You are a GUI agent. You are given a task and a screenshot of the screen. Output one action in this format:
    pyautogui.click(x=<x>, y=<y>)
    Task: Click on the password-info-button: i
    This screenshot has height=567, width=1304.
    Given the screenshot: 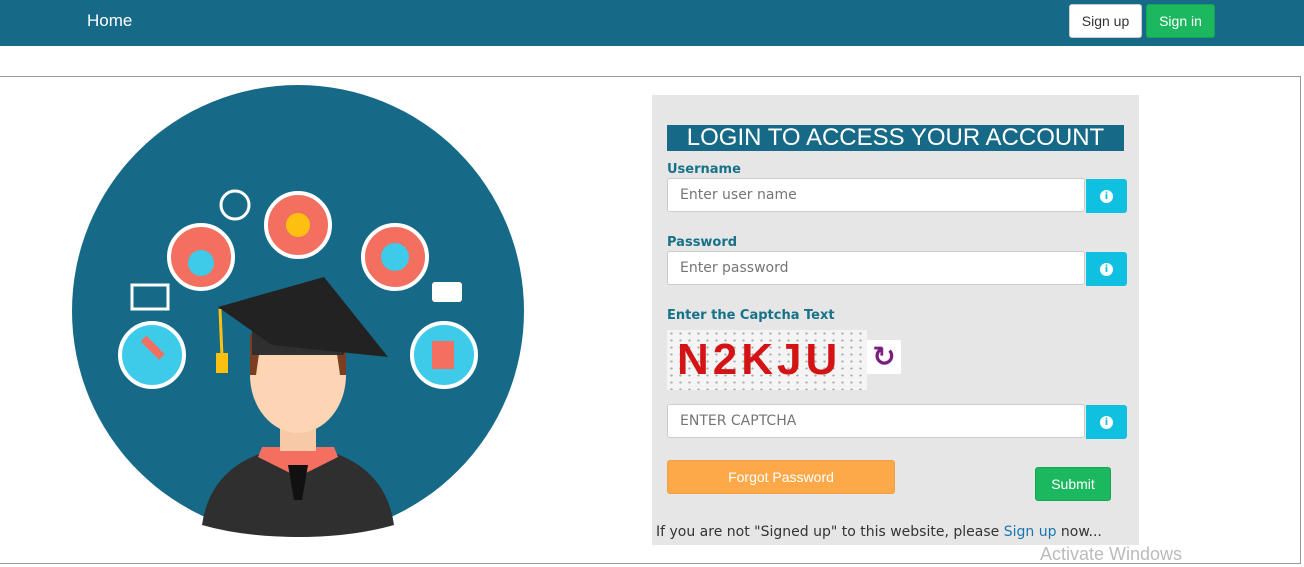 What is the action you would take?
    pyautogui.click(x=1106, y=269)
    